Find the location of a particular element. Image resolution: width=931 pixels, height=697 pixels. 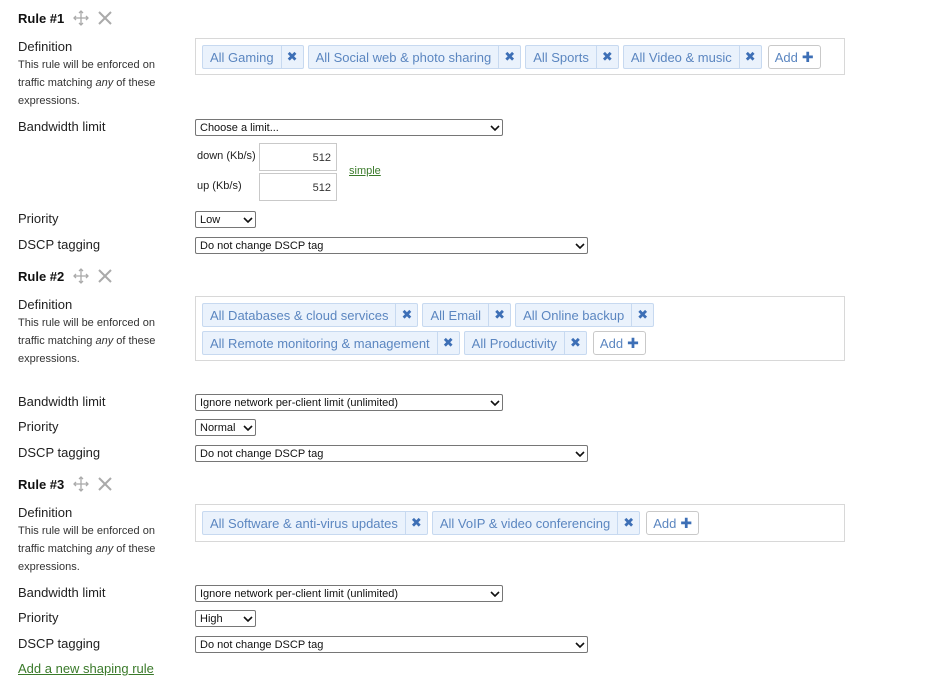

priority-value: Normal is located at coordinates (218, 427).